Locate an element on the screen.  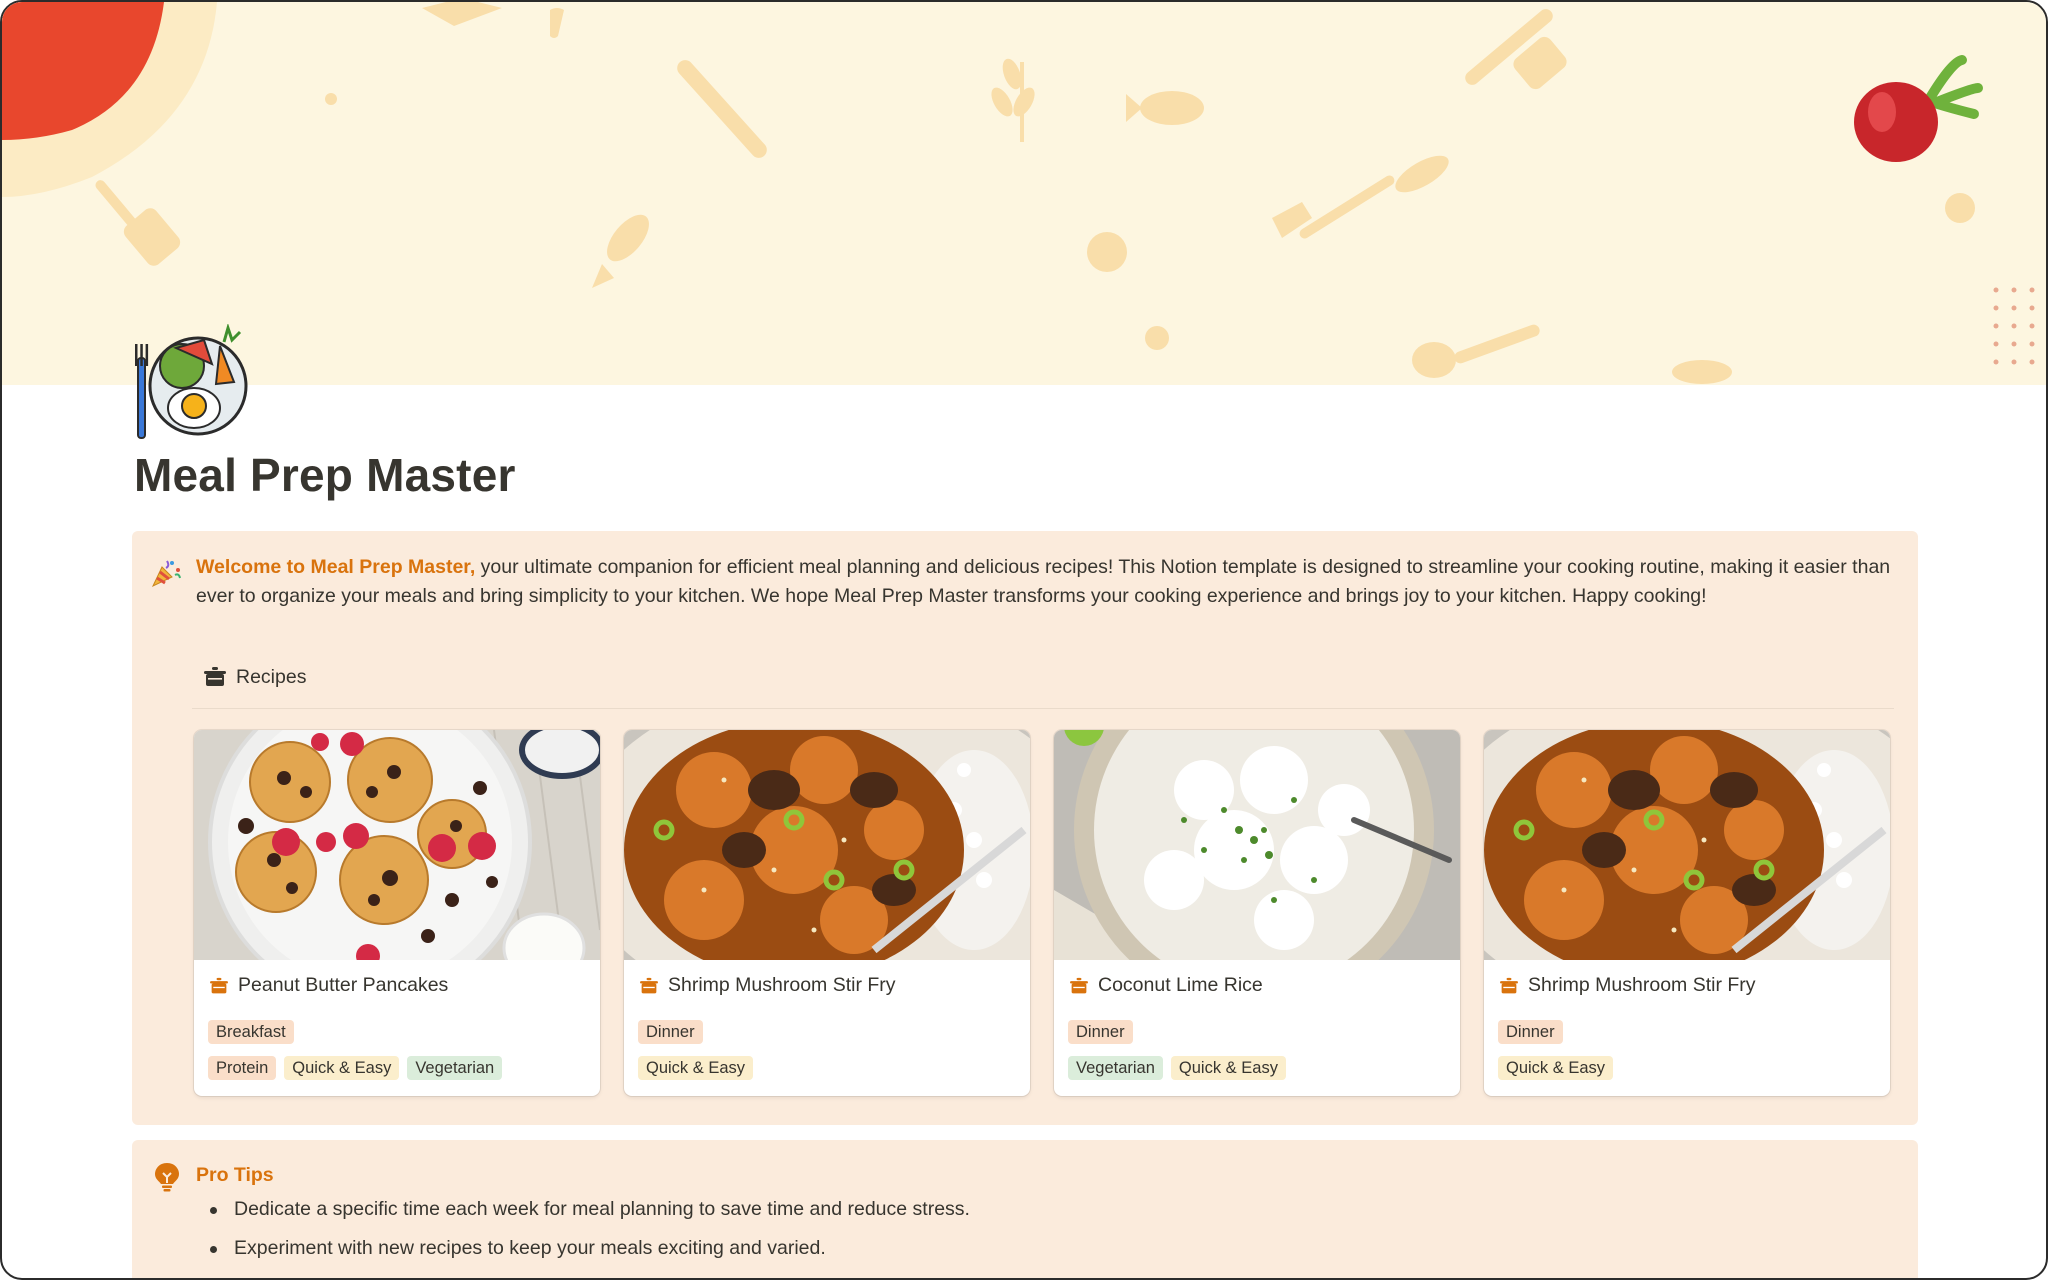
radish-icon is located at coordinates (1918, 108).